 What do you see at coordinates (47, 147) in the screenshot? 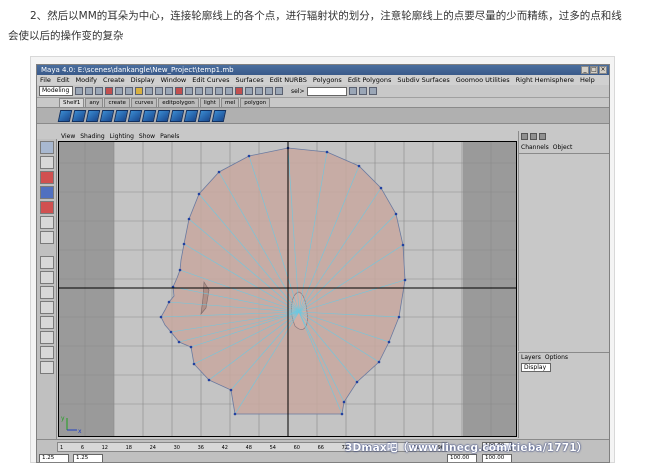
I see `select-tool-icon` at bounding box center [47, 147].